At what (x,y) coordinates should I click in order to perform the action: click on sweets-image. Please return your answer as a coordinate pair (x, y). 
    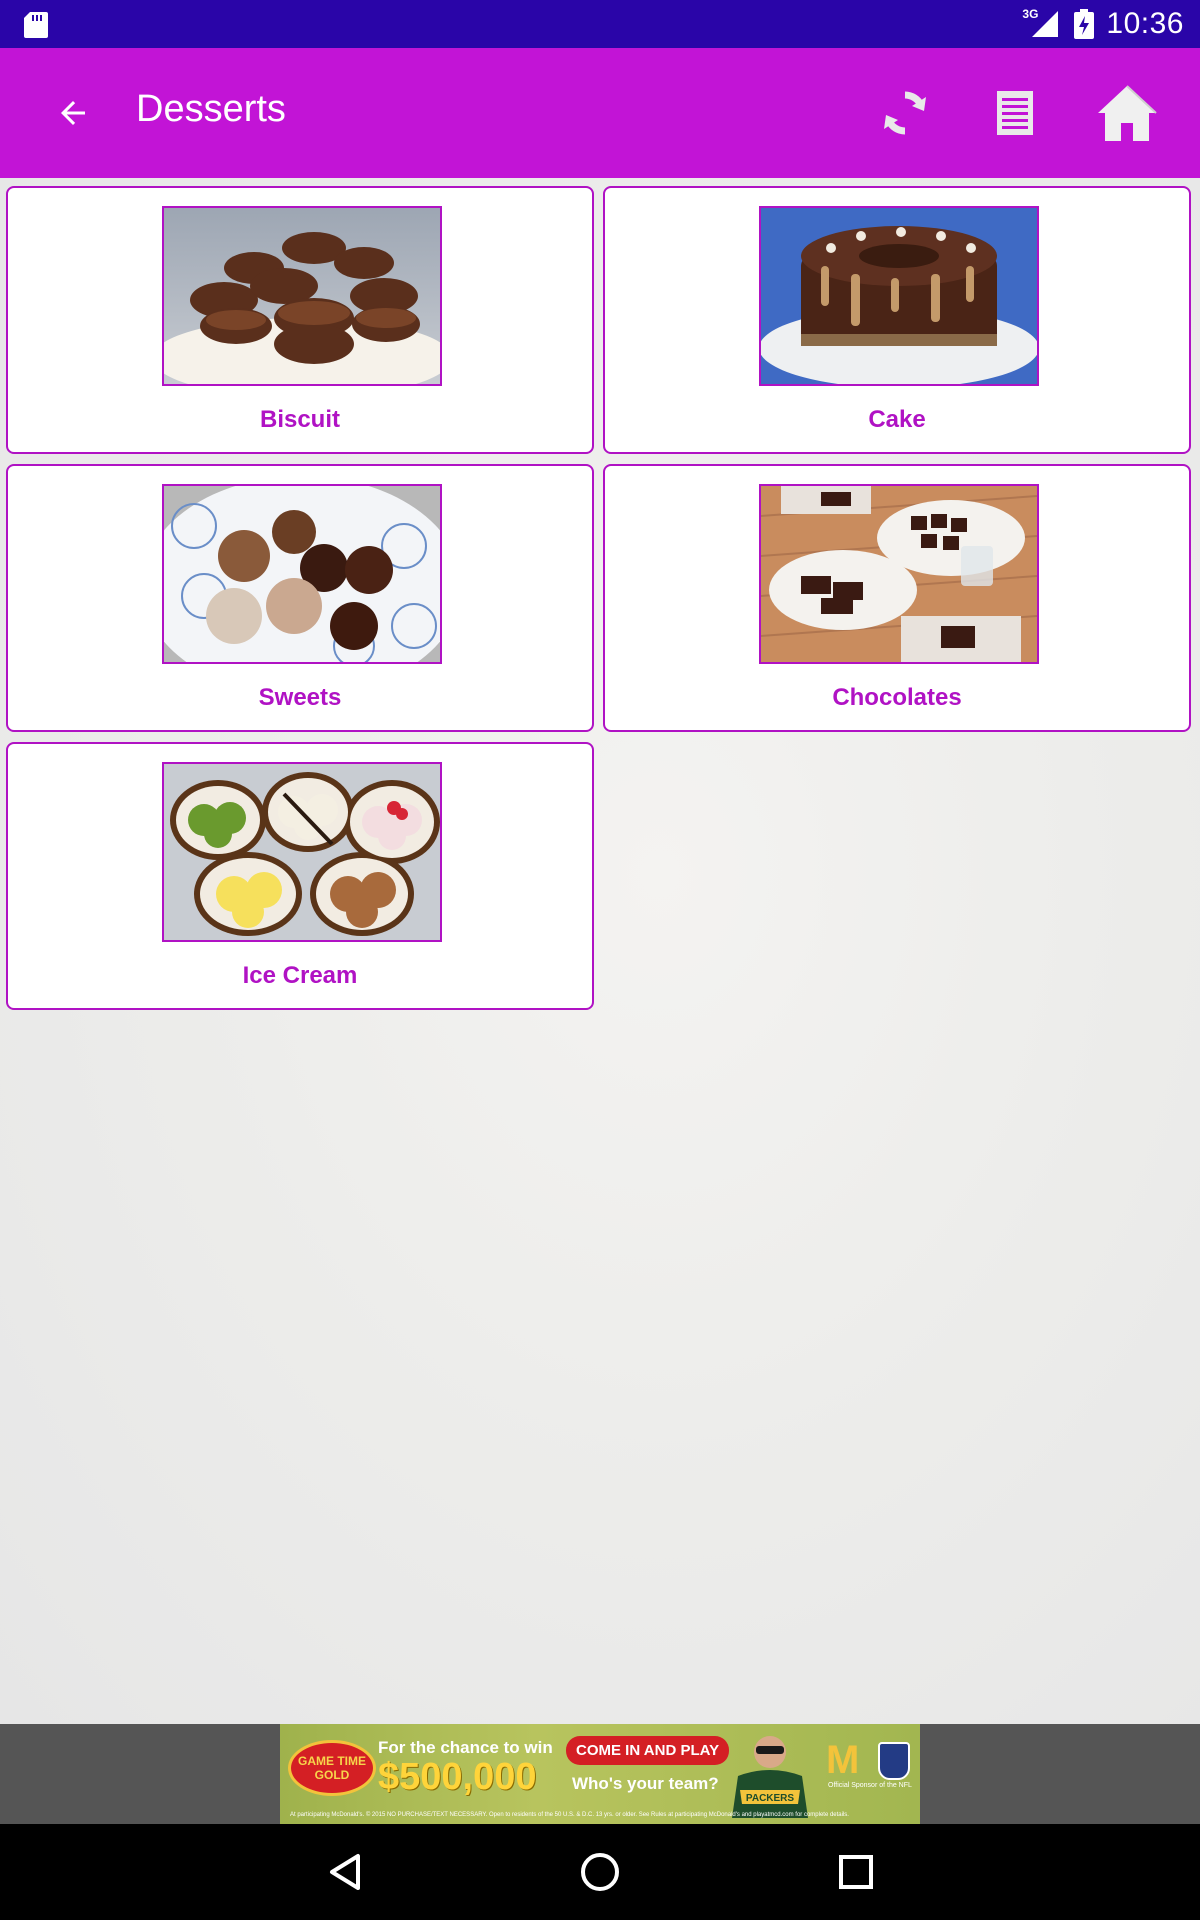
    Looking at the image, I should click on (302, 574).